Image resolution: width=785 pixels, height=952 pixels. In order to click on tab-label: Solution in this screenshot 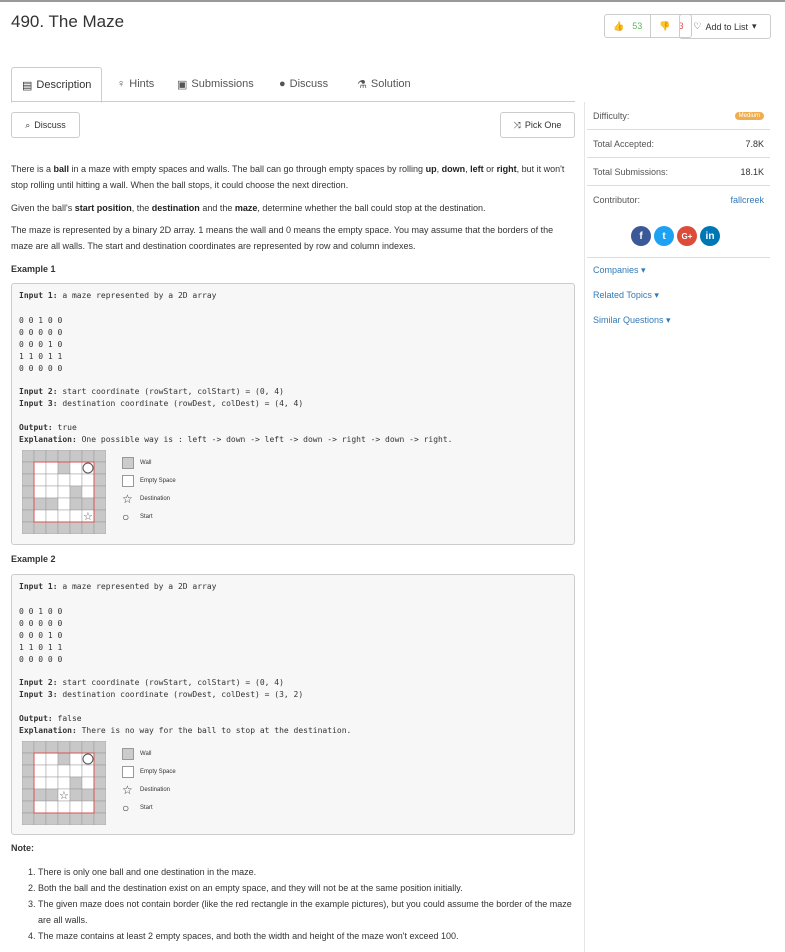, I will do `click(390, 84)`.